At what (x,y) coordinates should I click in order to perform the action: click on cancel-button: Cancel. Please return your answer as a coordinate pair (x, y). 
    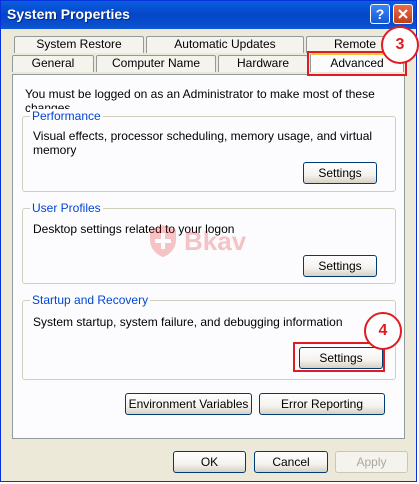
    Looking at the image, I should click on (291, 462).